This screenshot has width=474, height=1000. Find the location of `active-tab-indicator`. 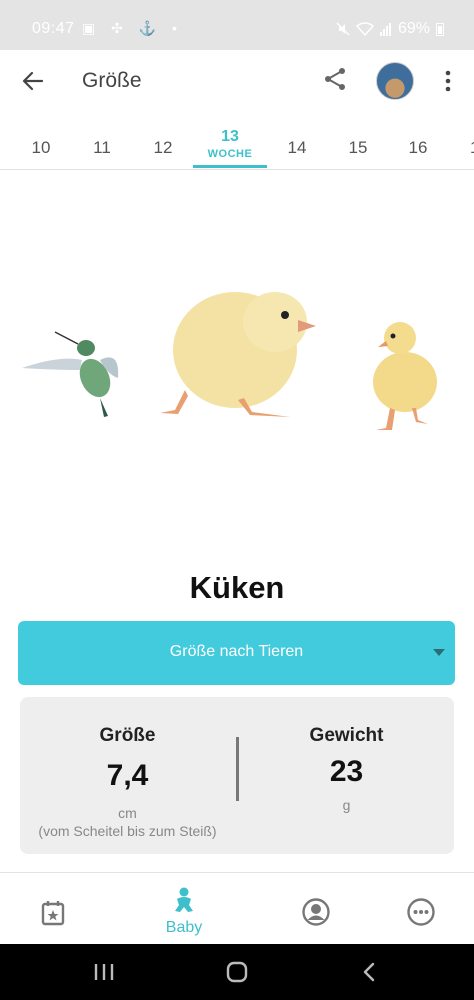

active-tab-indicator is located at coordinates (230, 166).